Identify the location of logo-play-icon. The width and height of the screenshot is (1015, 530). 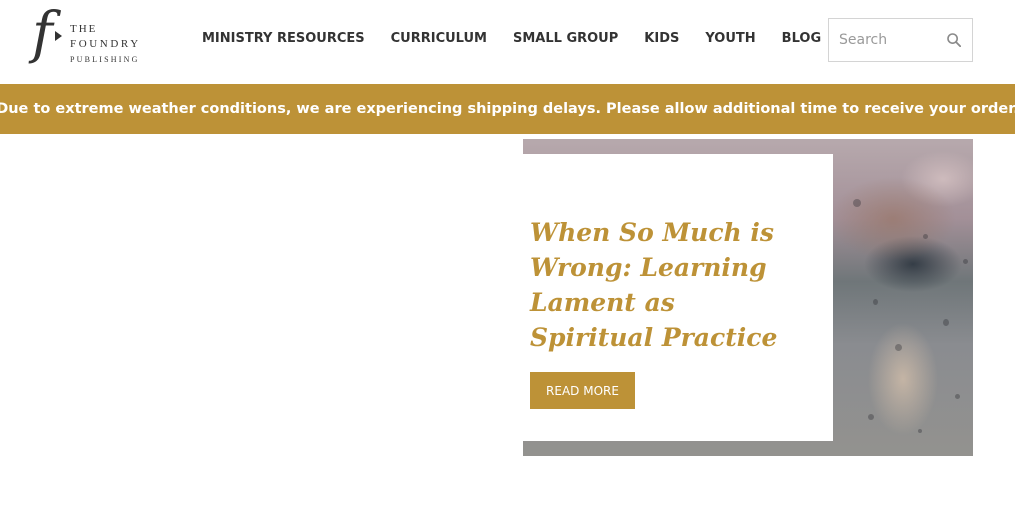
(58, 36).